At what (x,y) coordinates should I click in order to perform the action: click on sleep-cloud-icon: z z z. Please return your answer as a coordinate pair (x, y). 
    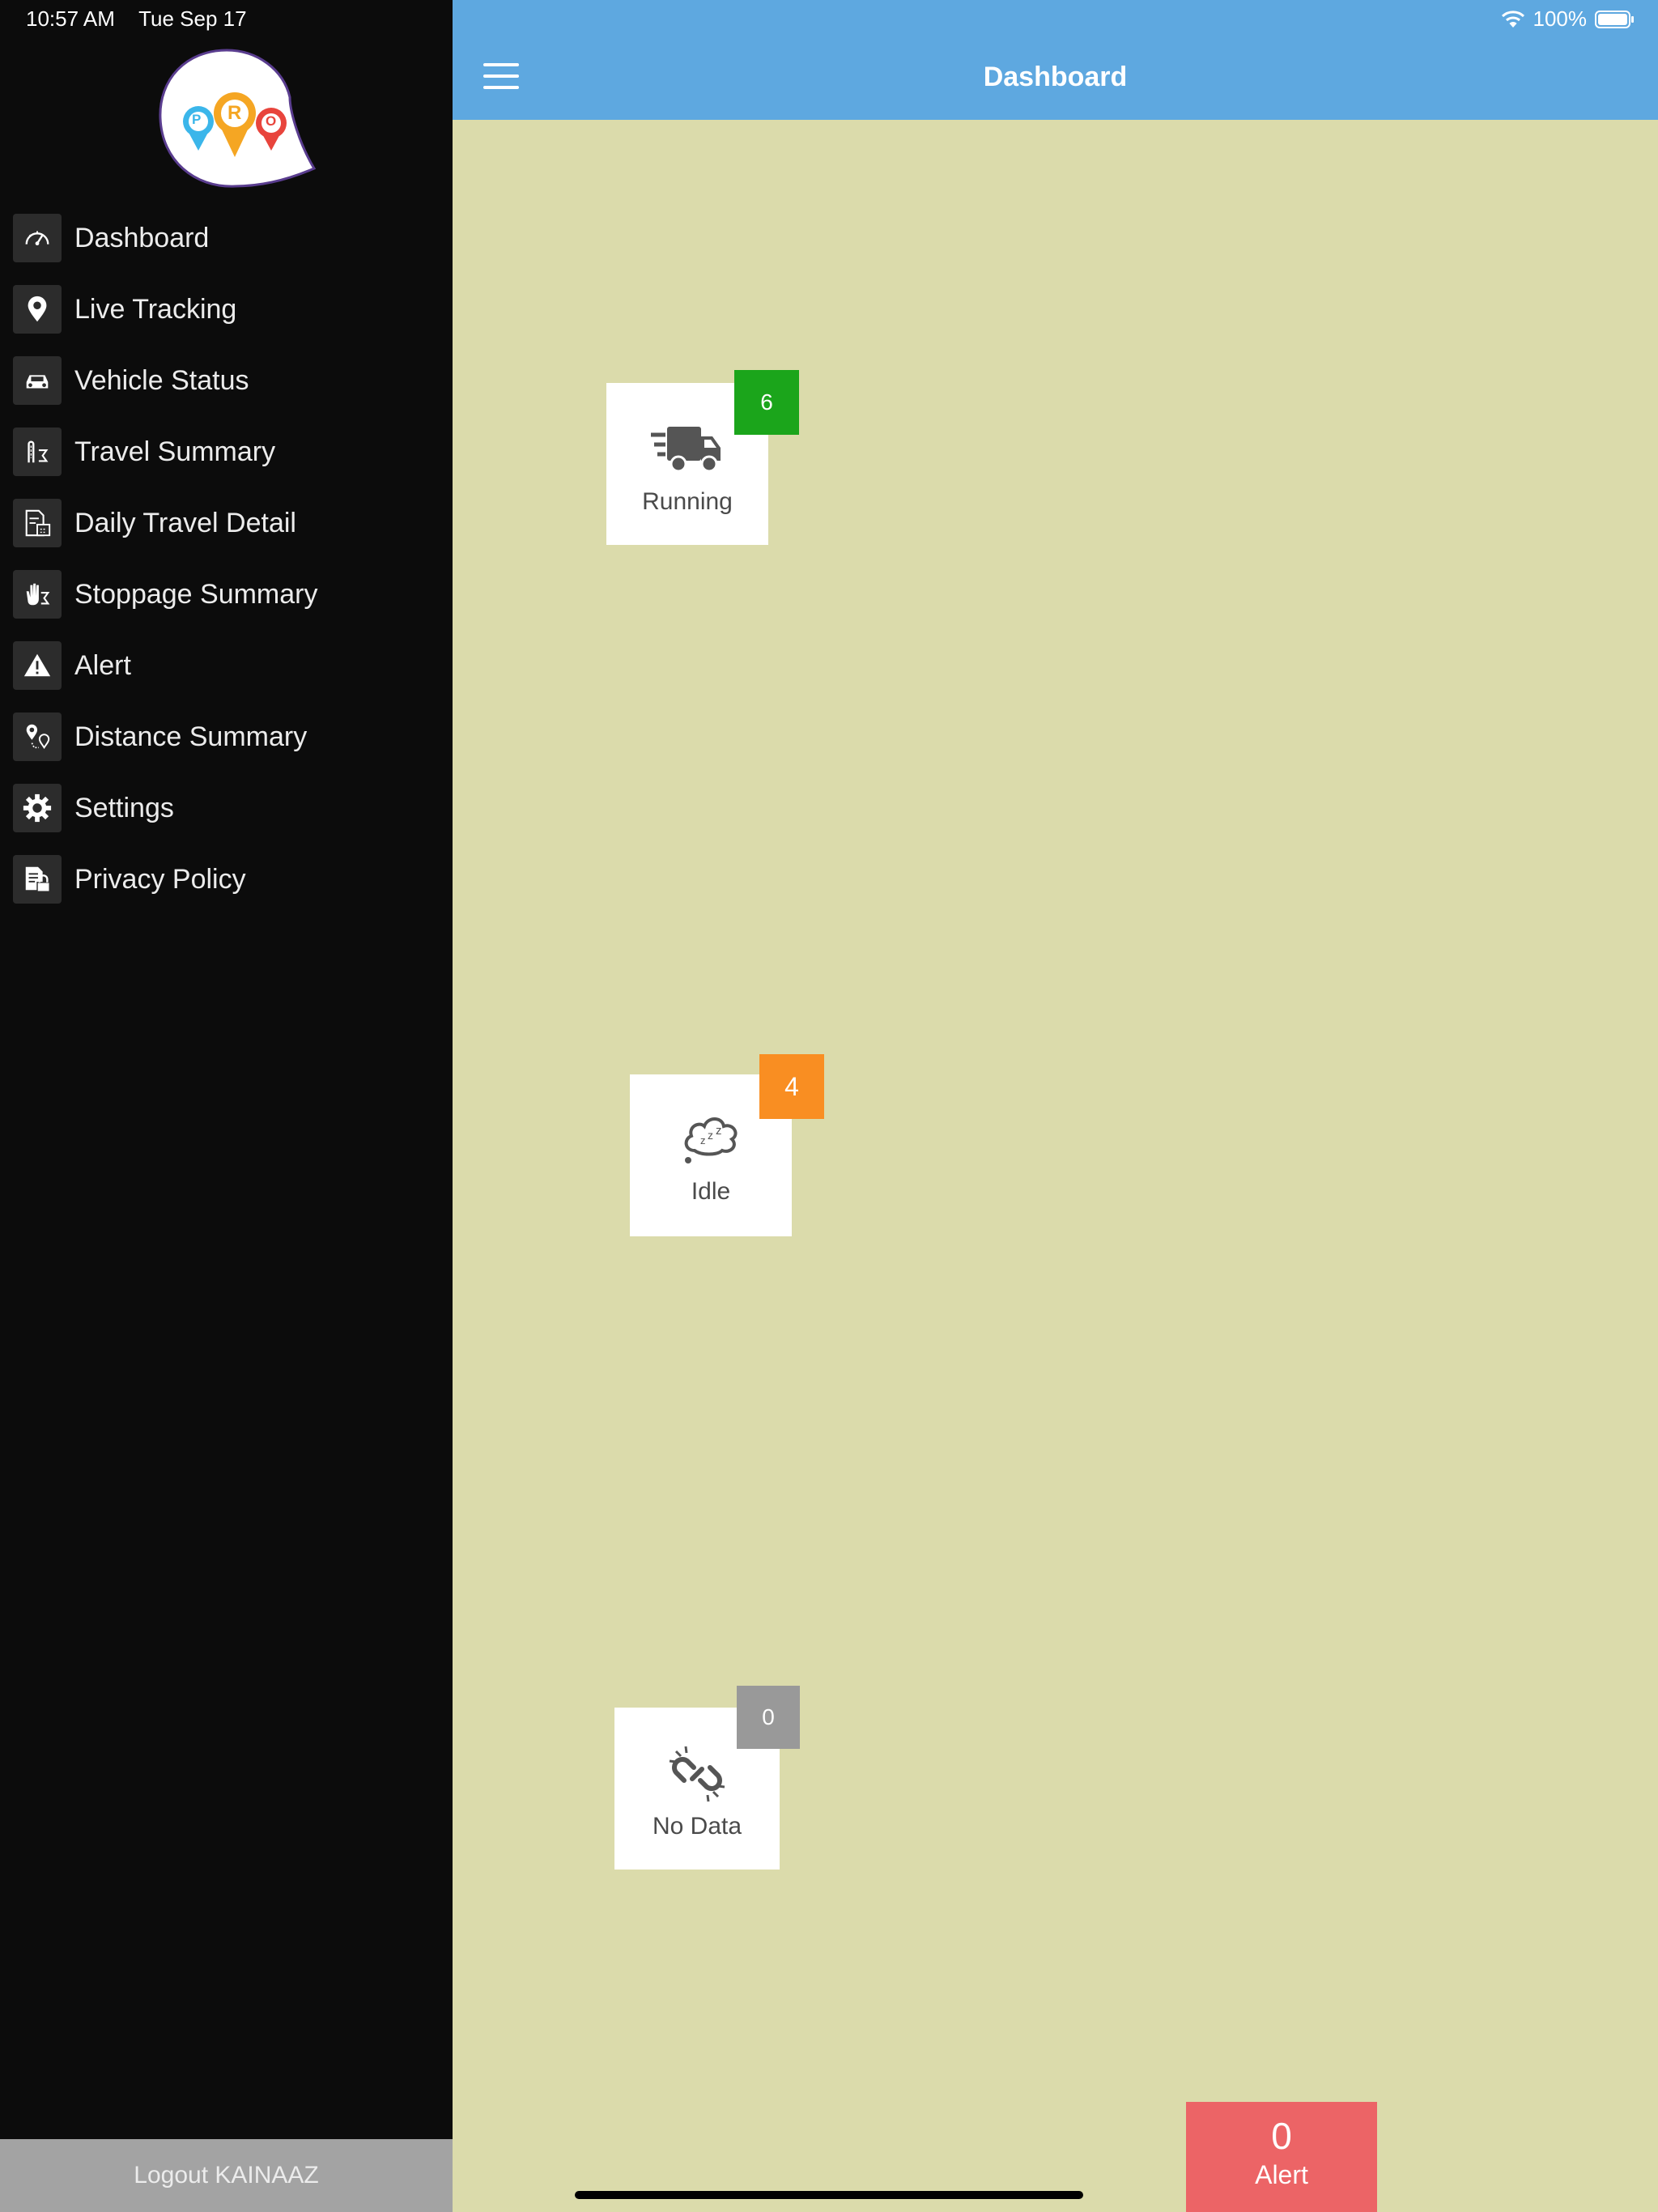
    Looking at the image, I should click on (710, 1141).